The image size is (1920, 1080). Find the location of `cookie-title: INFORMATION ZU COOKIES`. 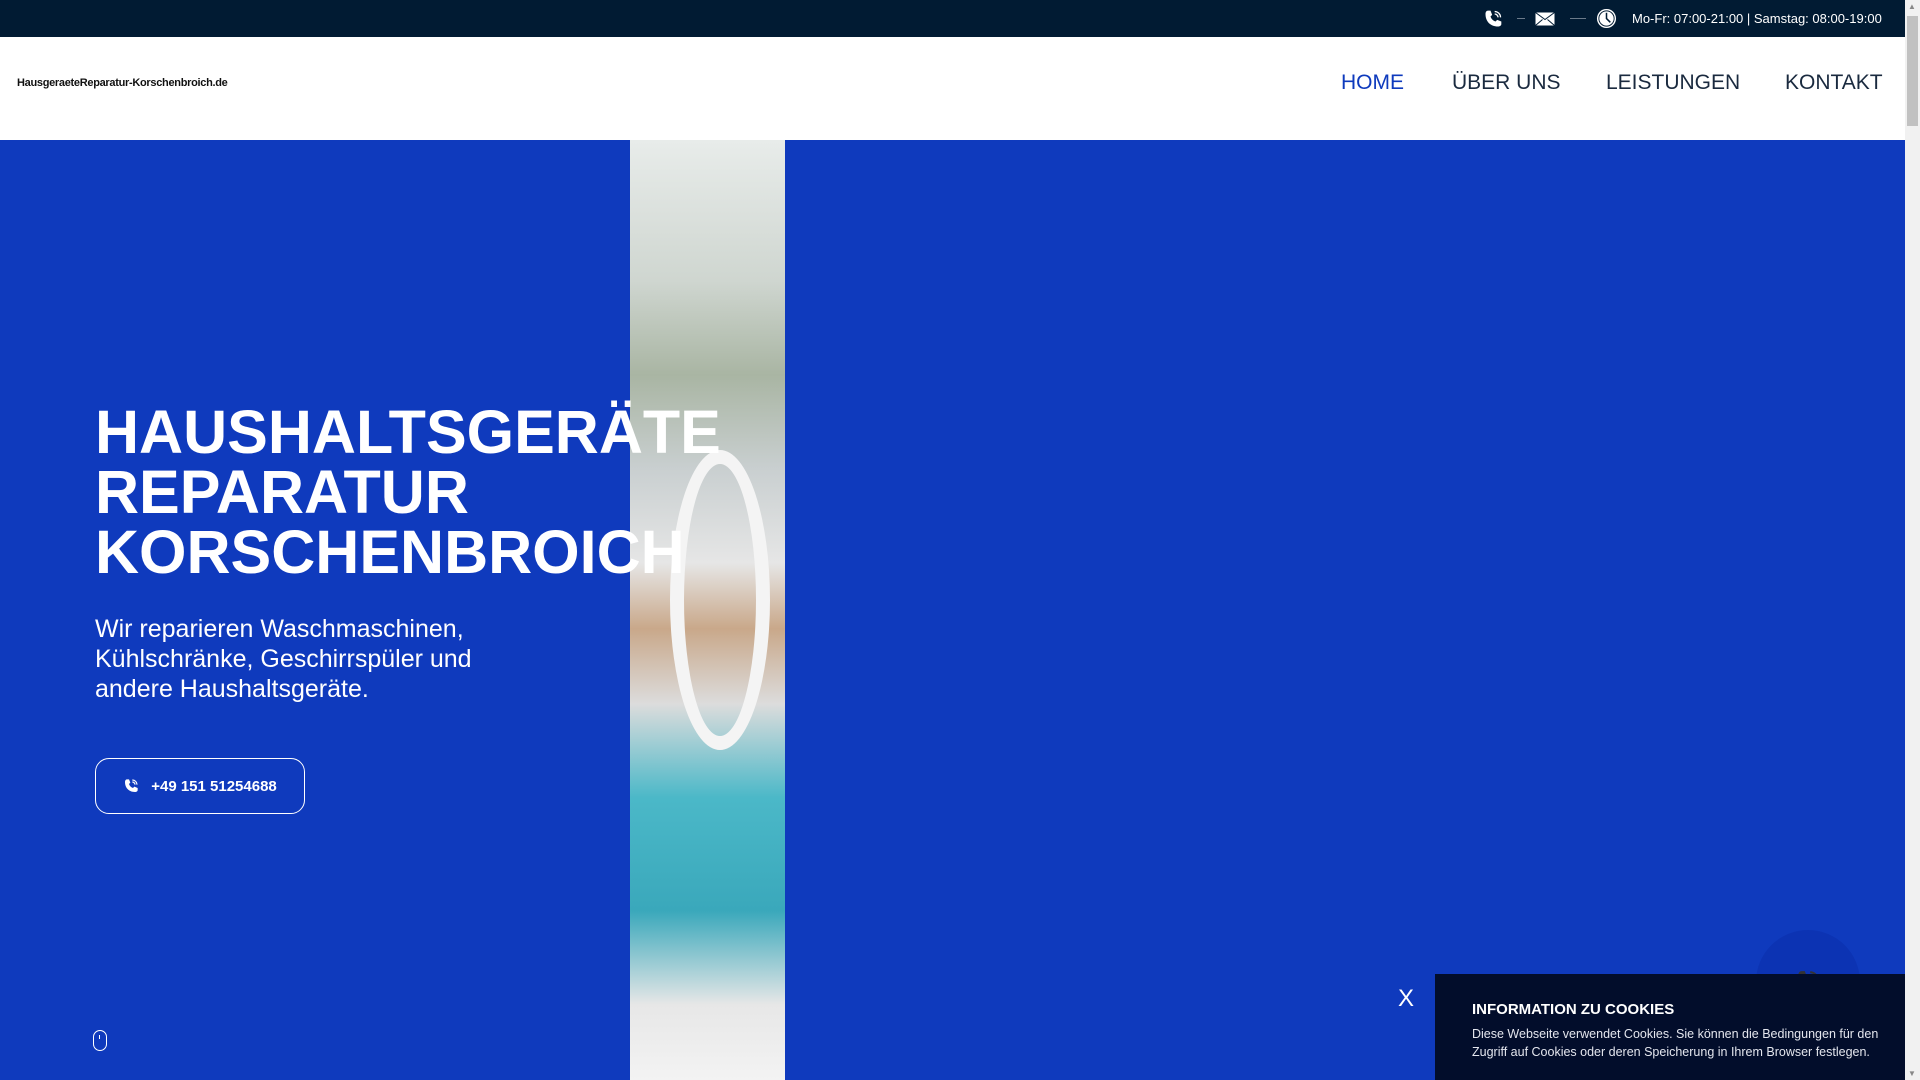

cookie-title: INFORMATION ZU COOKIES is located at coordinates (1573, 1009).